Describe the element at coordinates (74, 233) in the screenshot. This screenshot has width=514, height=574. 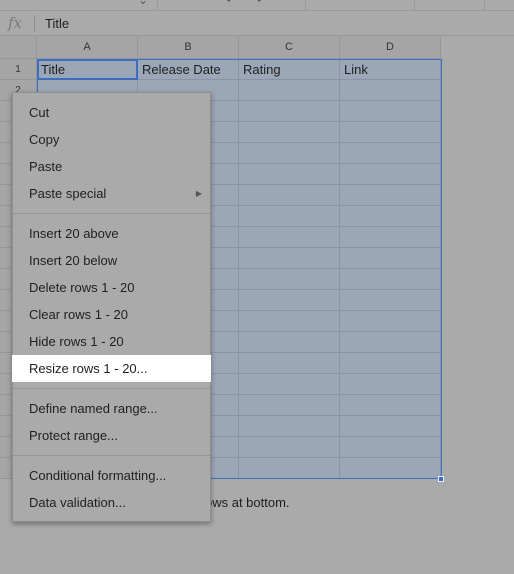
I see `menu-item-label: Insert 20 above` at that location.